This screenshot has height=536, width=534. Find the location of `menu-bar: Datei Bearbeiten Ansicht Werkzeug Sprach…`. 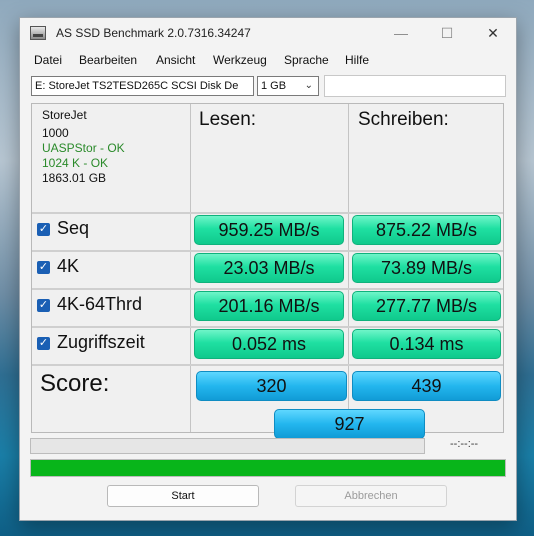

menu-bar: Datei Bearbeiten Ansicht Werkzeug Sprach… is located at coordinates (268, 60).